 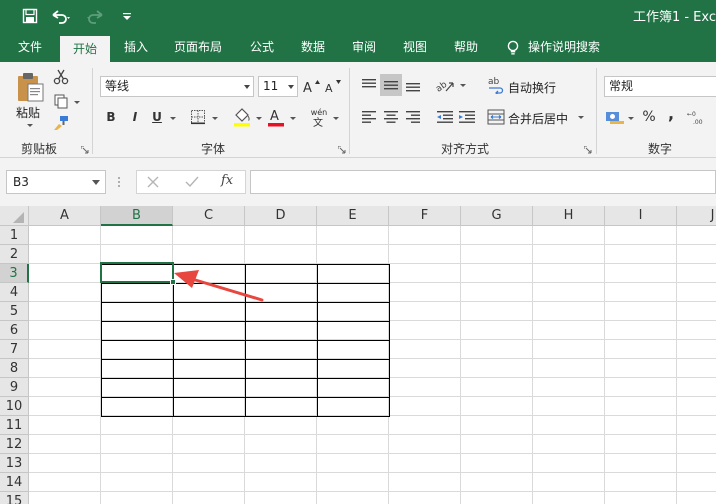 I want to click on svg-text: 文, so click(x=318, y=122).